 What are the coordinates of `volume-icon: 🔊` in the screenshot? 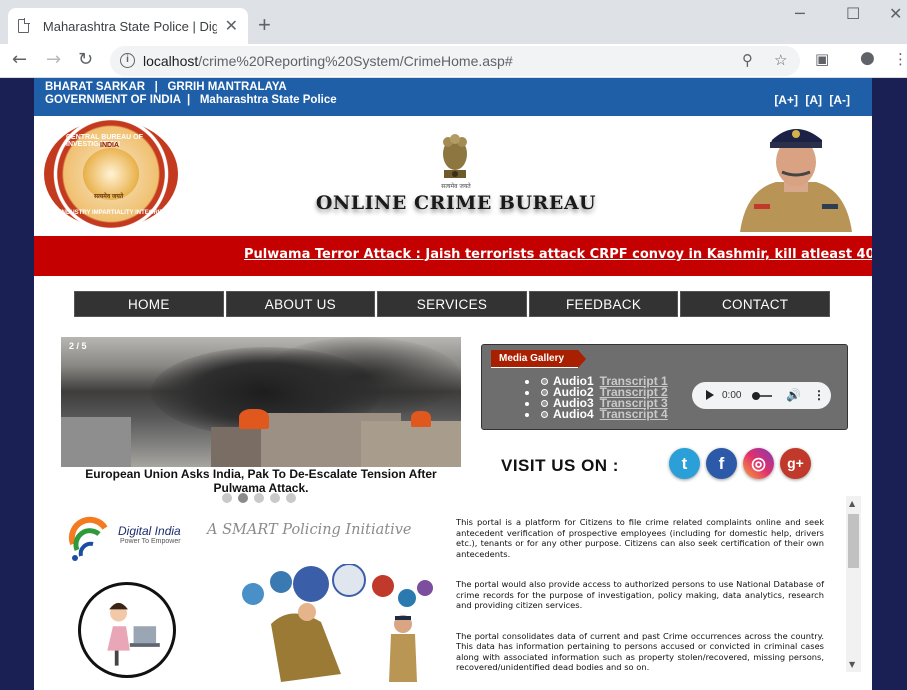 It's located at (793, 395).